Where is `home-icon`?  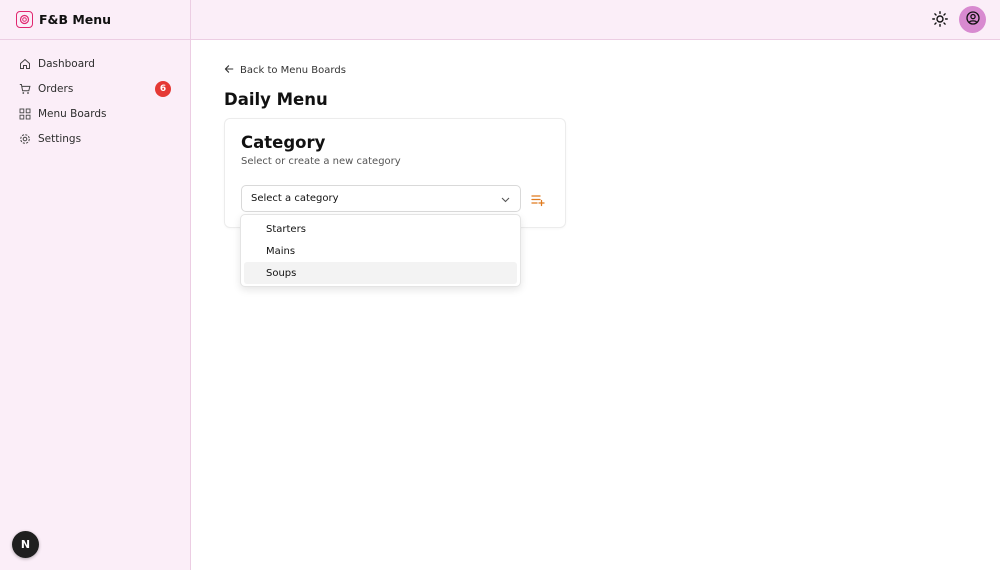
home-icon is located at coordinates (25, 64).